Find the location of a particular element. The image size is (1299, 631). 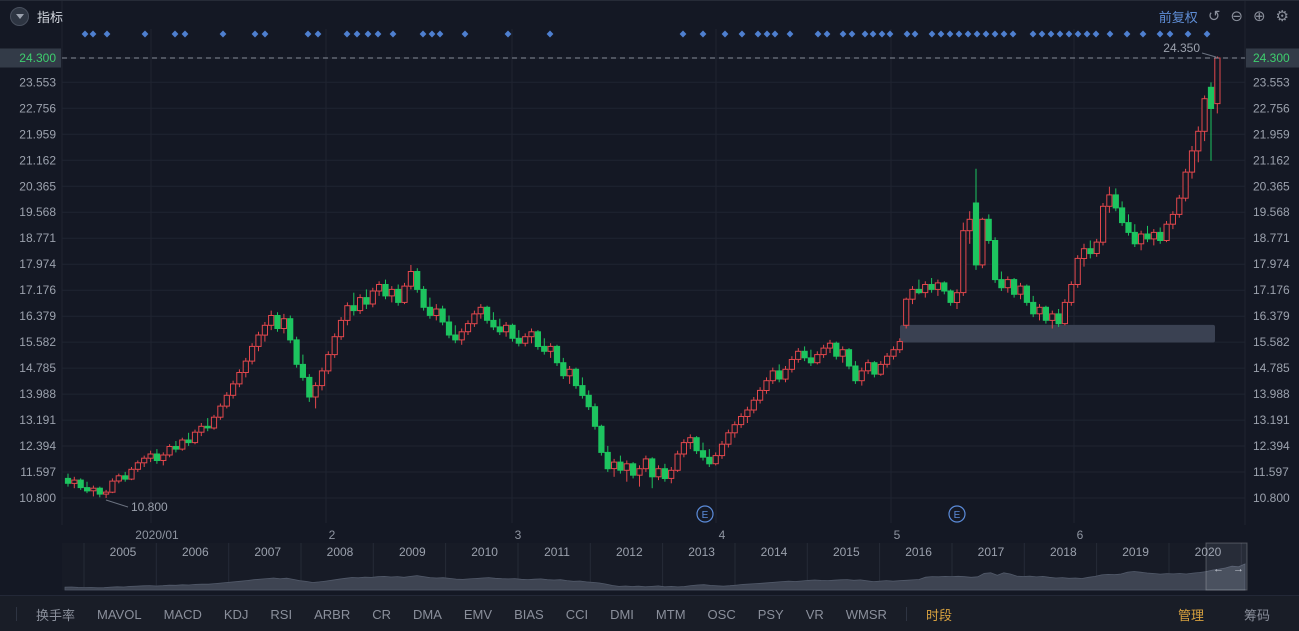

indicator-tab-cr: CR is located at coordinates (381, 614).